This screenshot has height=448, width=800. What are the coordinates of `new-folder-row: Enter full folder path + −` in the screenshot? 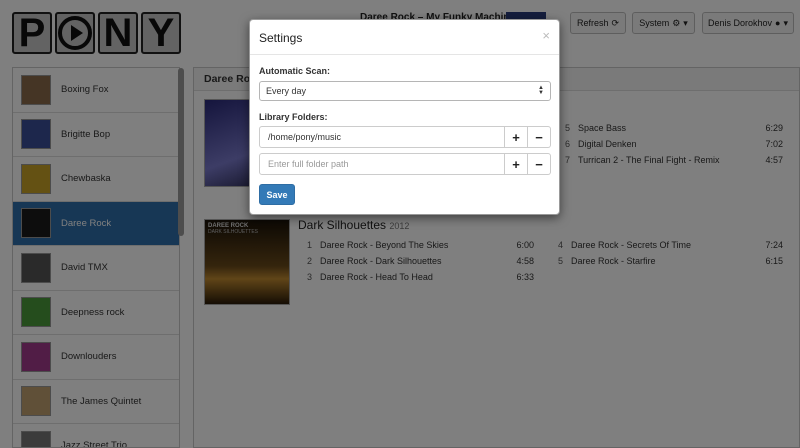 It's located at (405, 164).